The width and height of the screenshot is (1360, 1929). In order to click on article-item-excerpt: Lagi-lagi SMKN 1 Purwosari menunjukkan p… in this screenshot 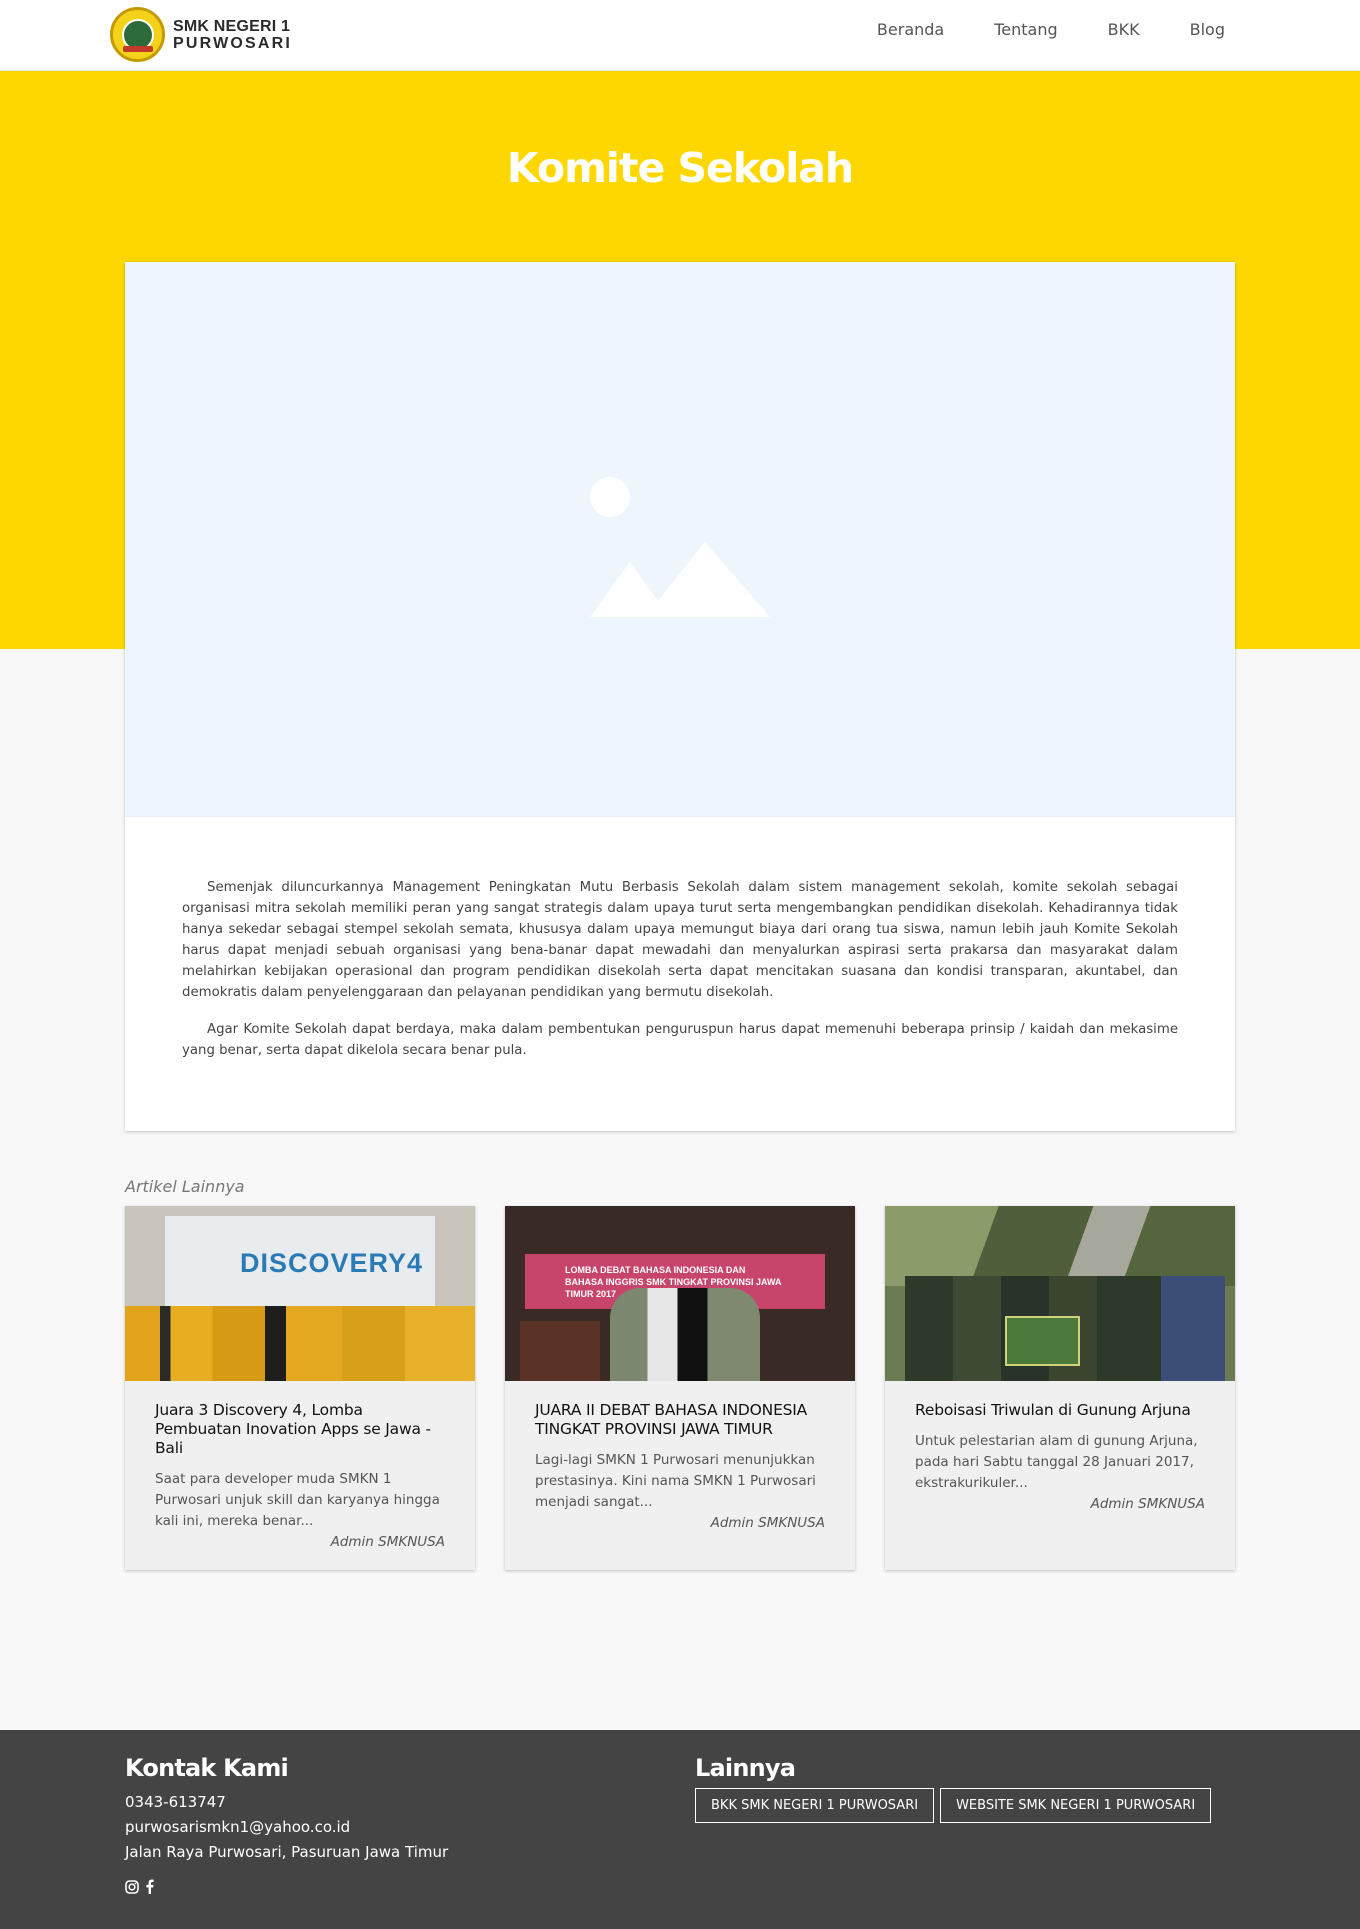, I will do `click(675, 1481)`.